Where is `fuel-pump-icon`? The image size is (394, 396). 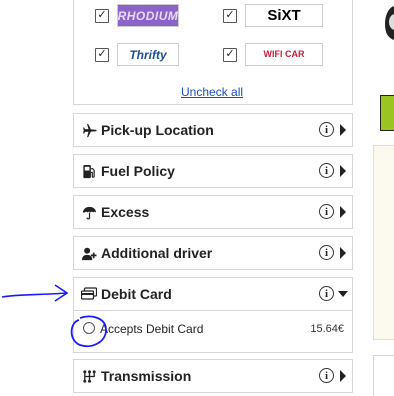
fuel-pump-icon is located at coordinates (89, 171).